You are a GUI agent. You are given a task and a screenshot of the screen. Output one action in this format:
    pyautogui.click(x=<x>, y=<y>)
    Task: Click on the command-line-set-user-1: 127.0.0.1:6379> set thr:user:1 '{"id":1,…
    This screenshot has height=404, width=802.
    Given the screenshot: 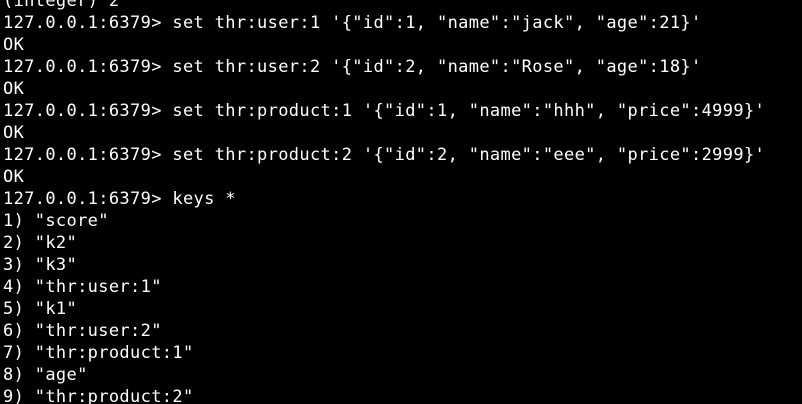 What is the action you would take?
    pyautogui.click(x=352, y=23)
    